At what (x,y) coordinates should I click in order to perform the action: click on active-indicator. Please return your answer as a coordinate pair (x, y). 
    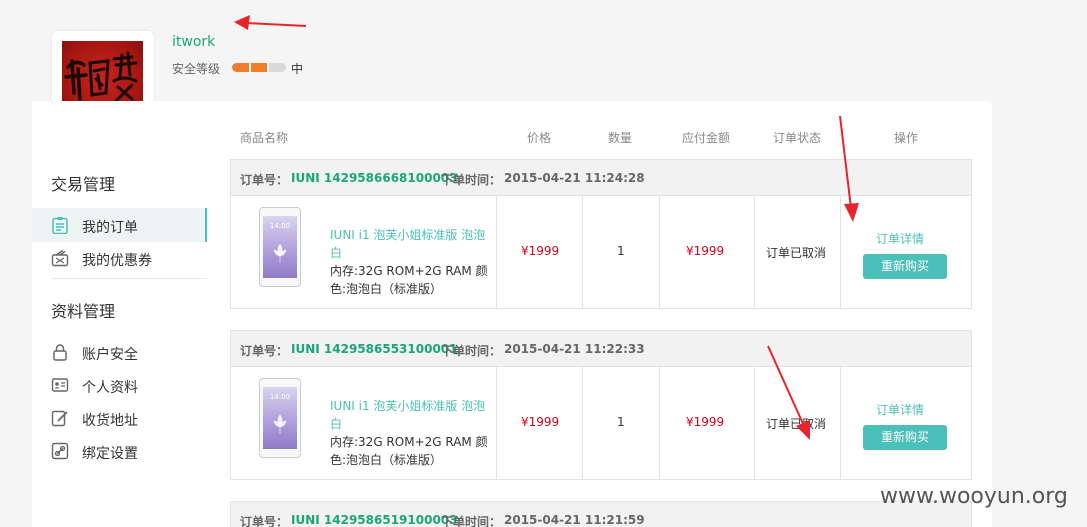
    Looking at the image, I should click on (206, 225).